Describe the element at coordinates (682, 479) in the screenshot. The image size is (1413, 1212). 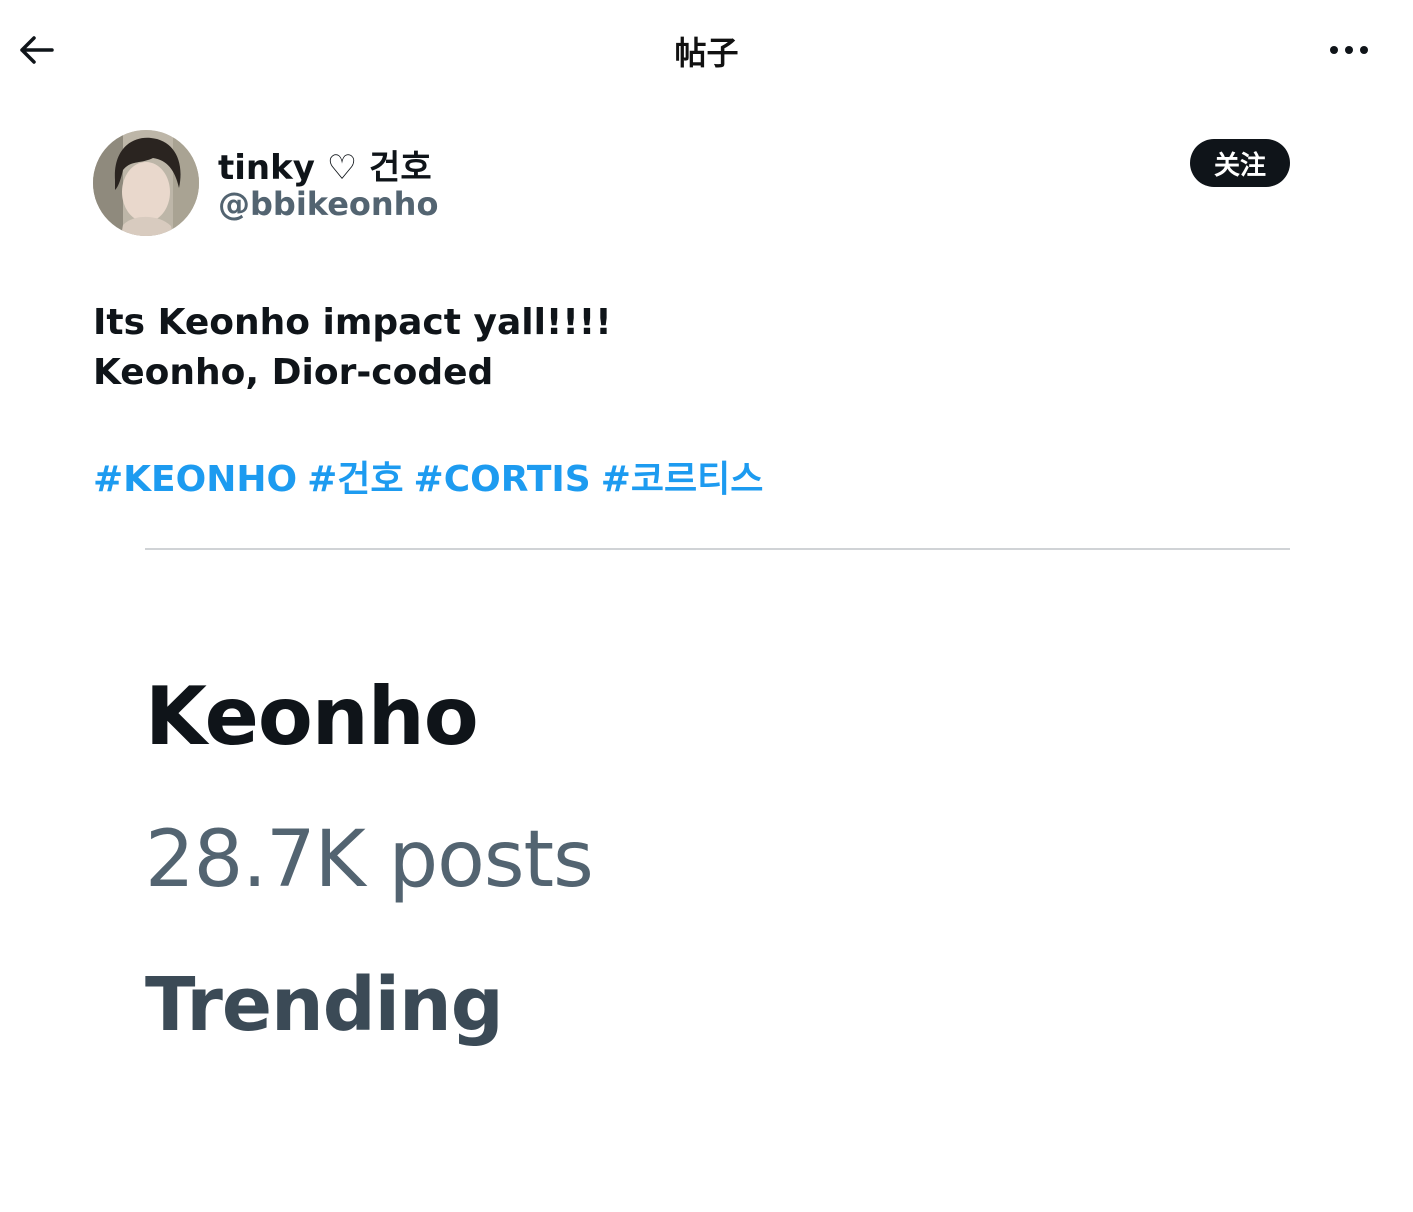
I see `hashtag-link: #코르티스` at that location.